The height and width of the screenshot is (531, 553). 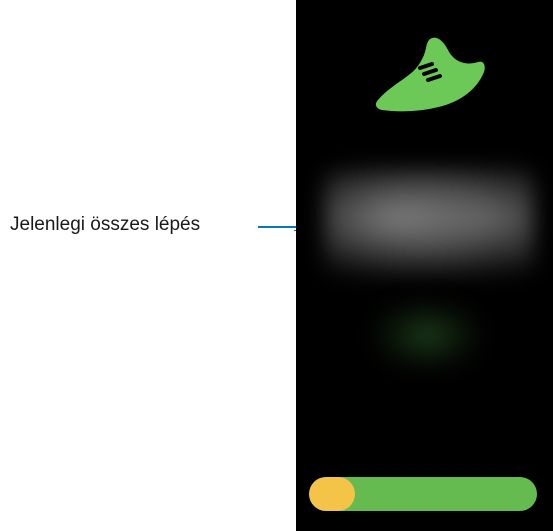 I want to click on current-steps-count, so click(x=429, y=223).